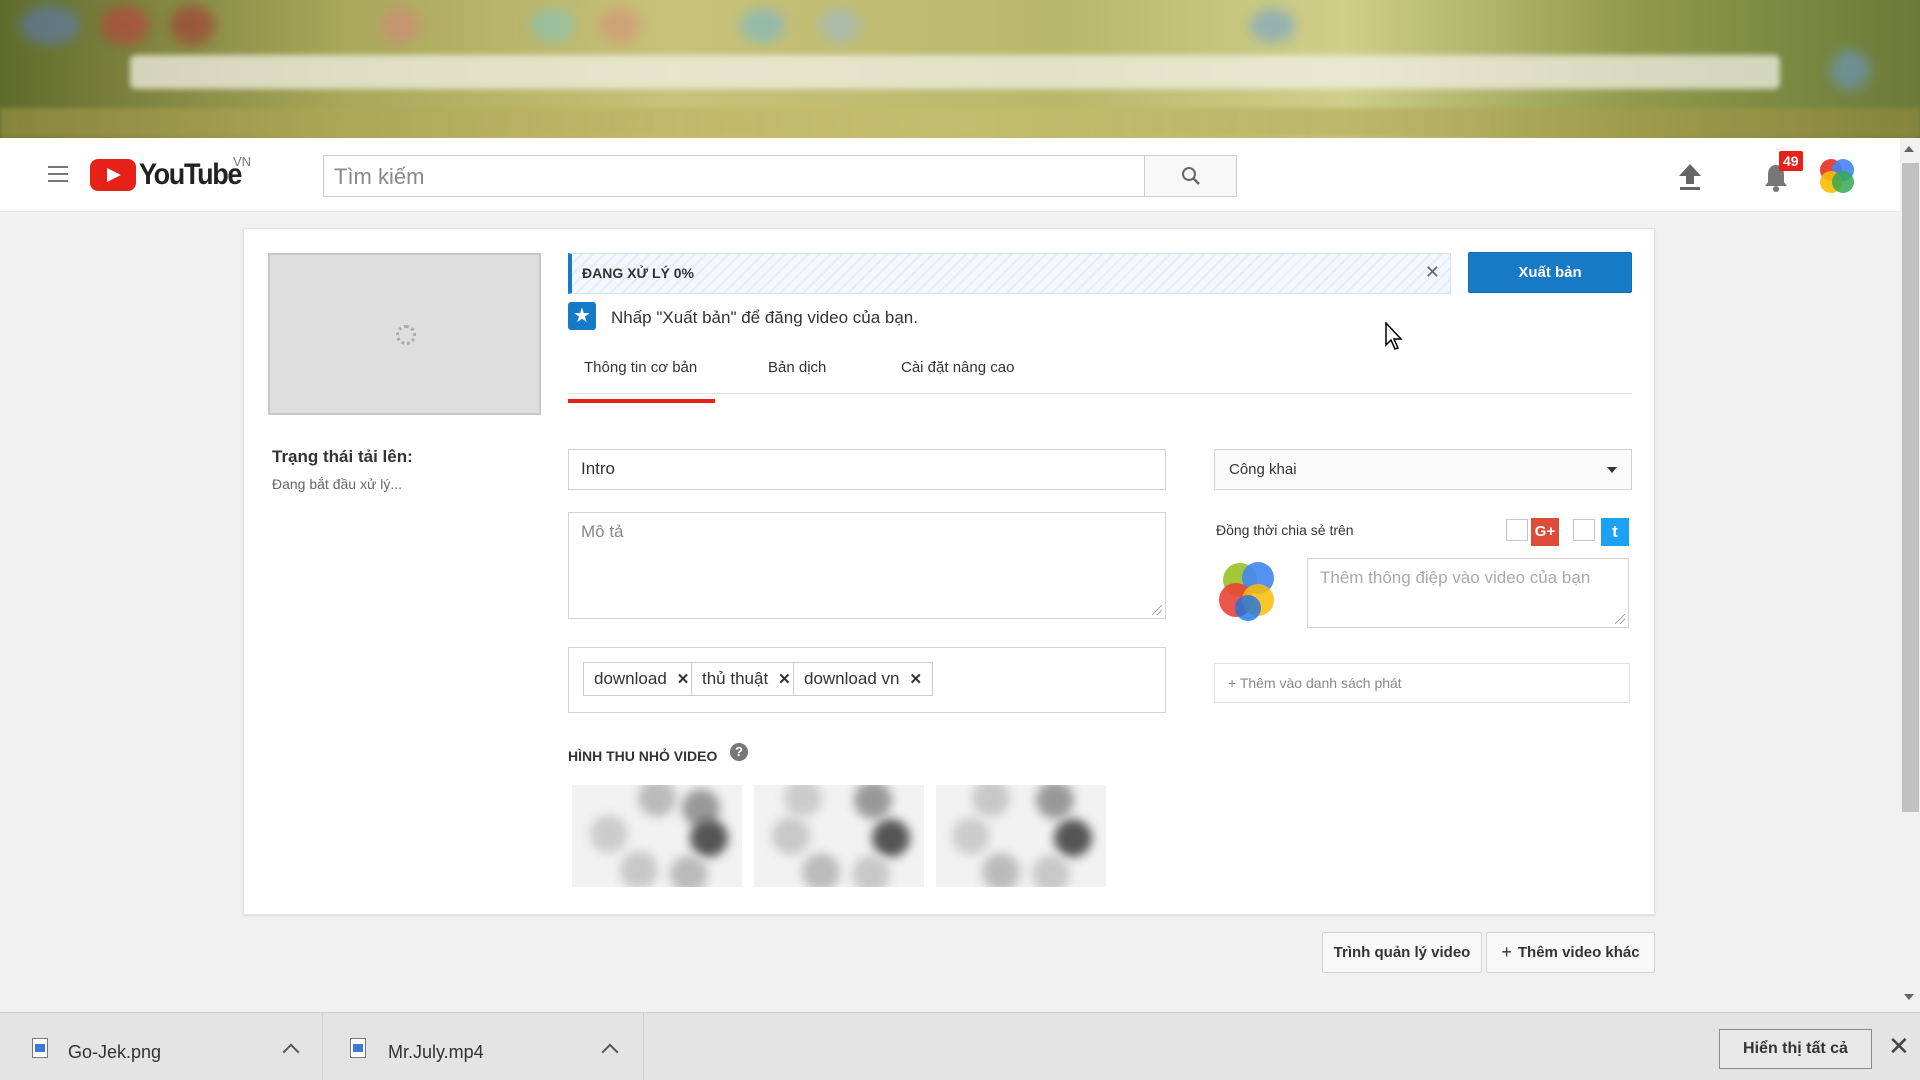  Describe the element at coordinates (1455, 577) in the screenshot. I see `share-message-placeholder: Thêm thông điệp vào video của bạn` at that location.